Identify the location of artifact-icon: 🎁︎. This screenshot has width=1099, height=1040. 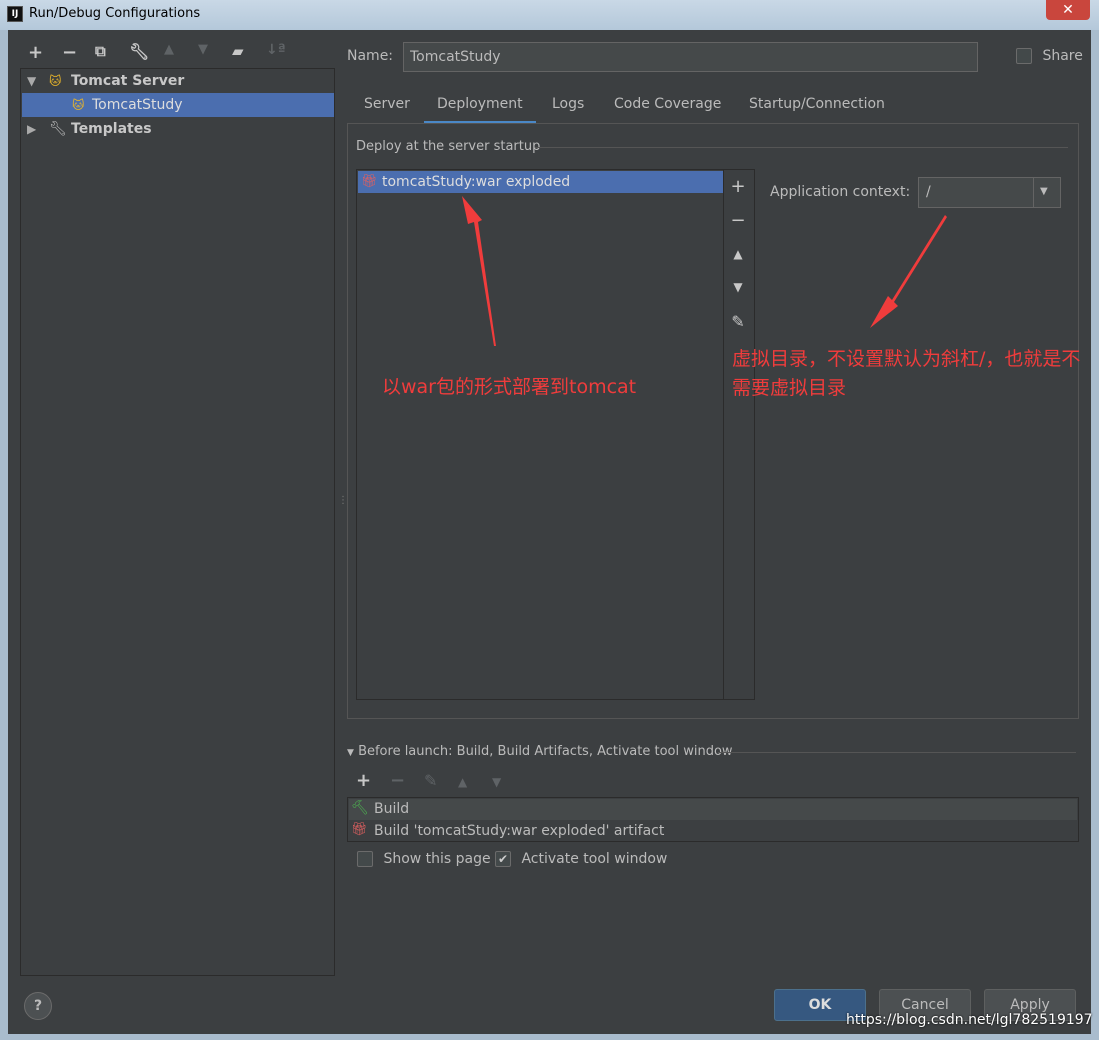
(359, 829).